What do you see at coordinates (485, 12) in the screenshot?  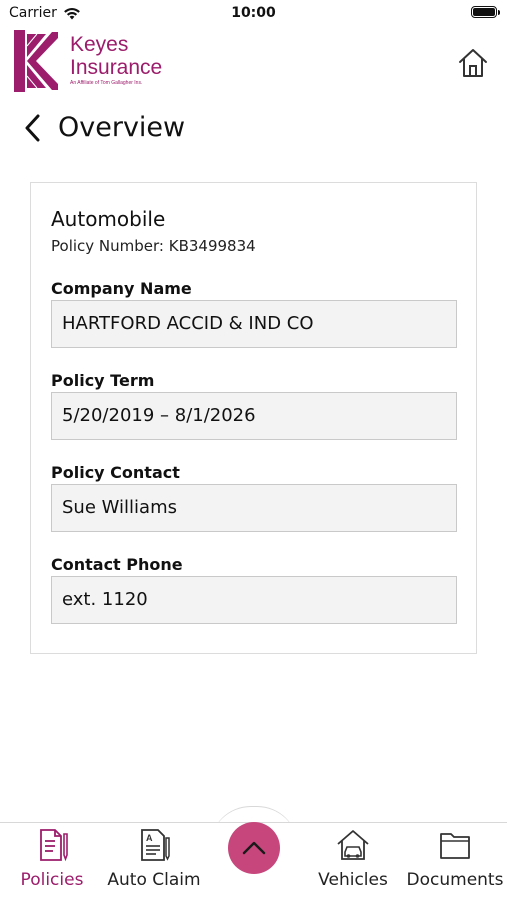 I see `battery-icon` at bounding box center [485, 12].